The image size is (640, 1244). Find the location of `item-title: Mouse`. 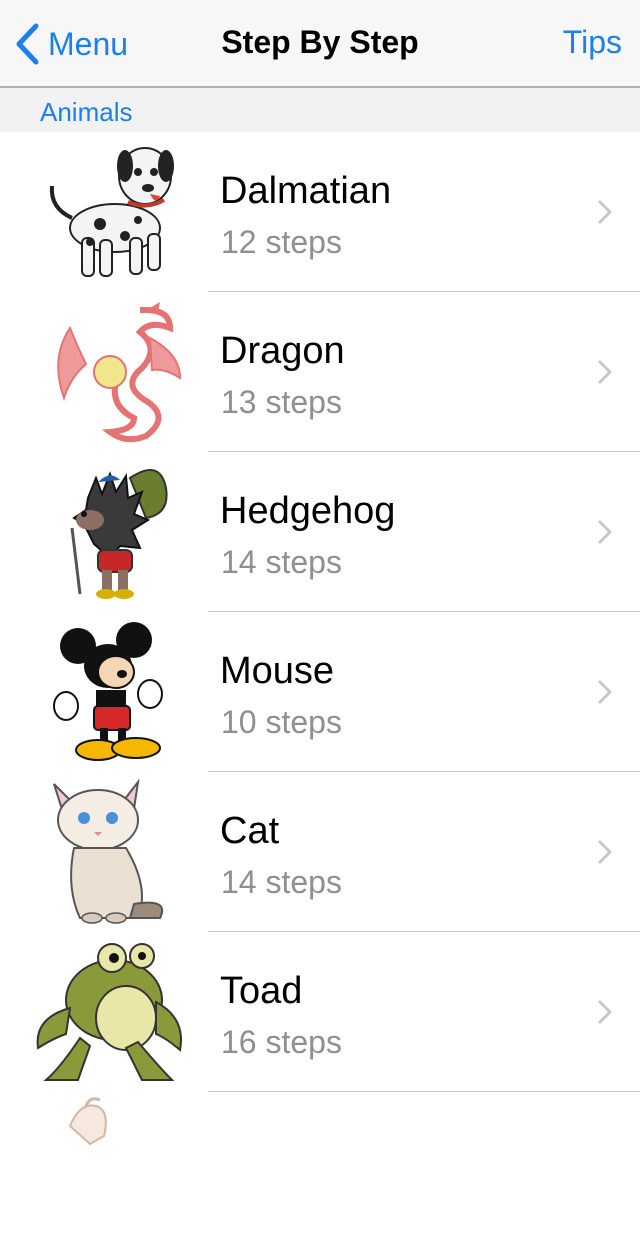

item-title: Mouse is located at coordinates (277, 671).